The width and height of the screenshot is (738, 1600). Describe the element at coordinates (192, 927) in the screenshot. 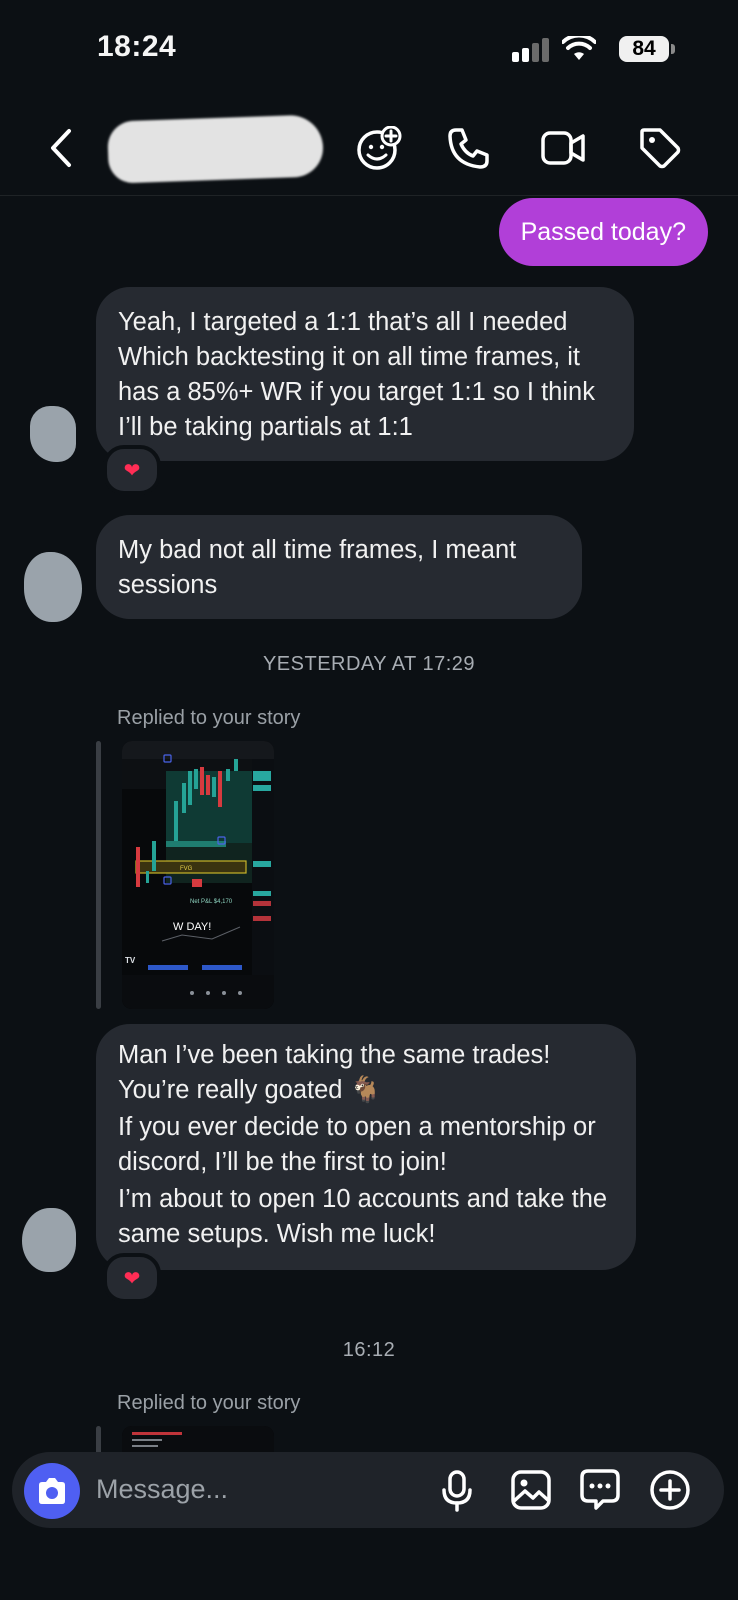

I see `story-caption: W DAY!` at that location.